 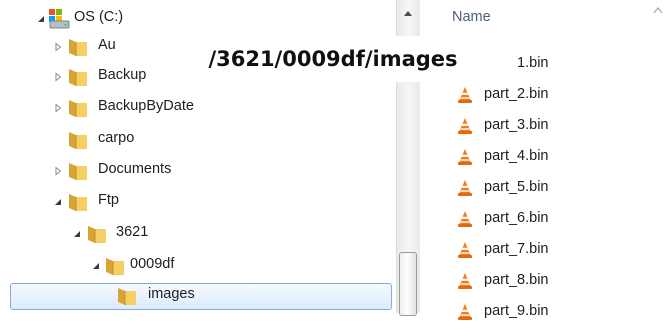 What do you see at coordinates (197, 171) in the screenshot?
I see `tree-item-documents: Documents` at bounding box center [197, 171].